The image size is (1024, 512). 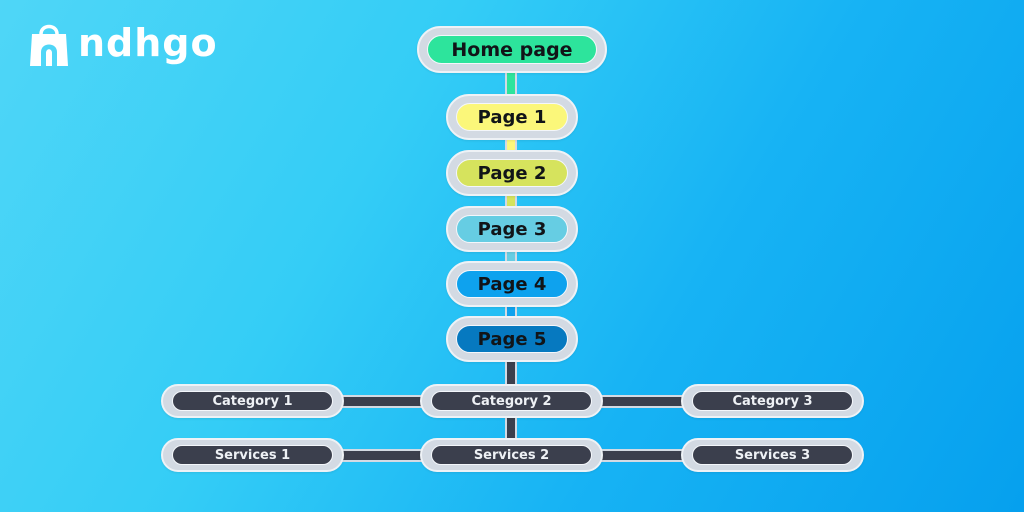 I want to click on node-home-page-label: Home page, so click(x=512, y=49).